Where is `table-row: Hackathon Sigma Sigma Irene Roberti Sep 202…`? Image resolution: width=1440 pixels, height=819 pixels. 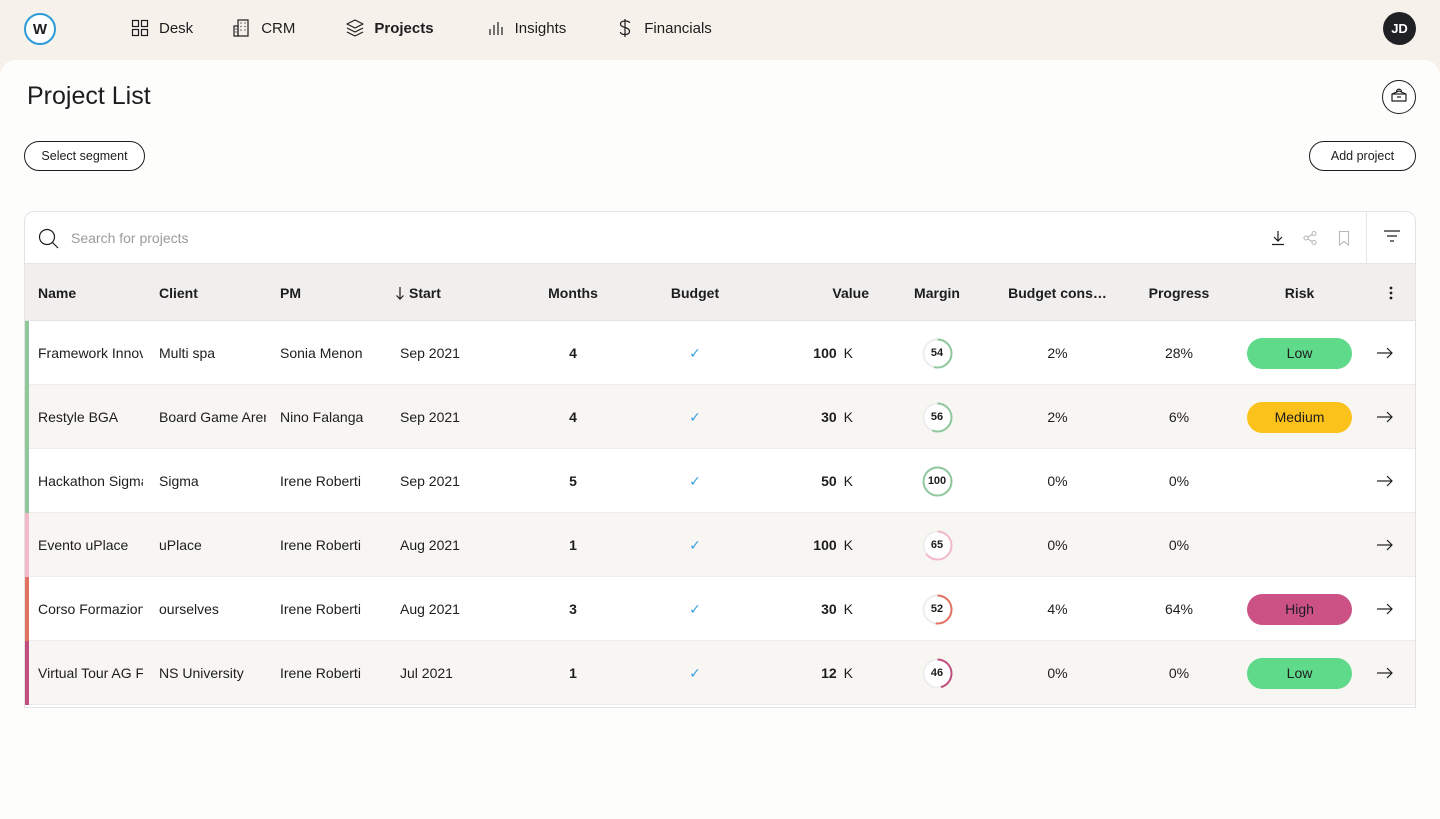
table-row: Hackathon Sigma Sigma Irene Roberti Sep 202… is located at coordinates (720, 481).